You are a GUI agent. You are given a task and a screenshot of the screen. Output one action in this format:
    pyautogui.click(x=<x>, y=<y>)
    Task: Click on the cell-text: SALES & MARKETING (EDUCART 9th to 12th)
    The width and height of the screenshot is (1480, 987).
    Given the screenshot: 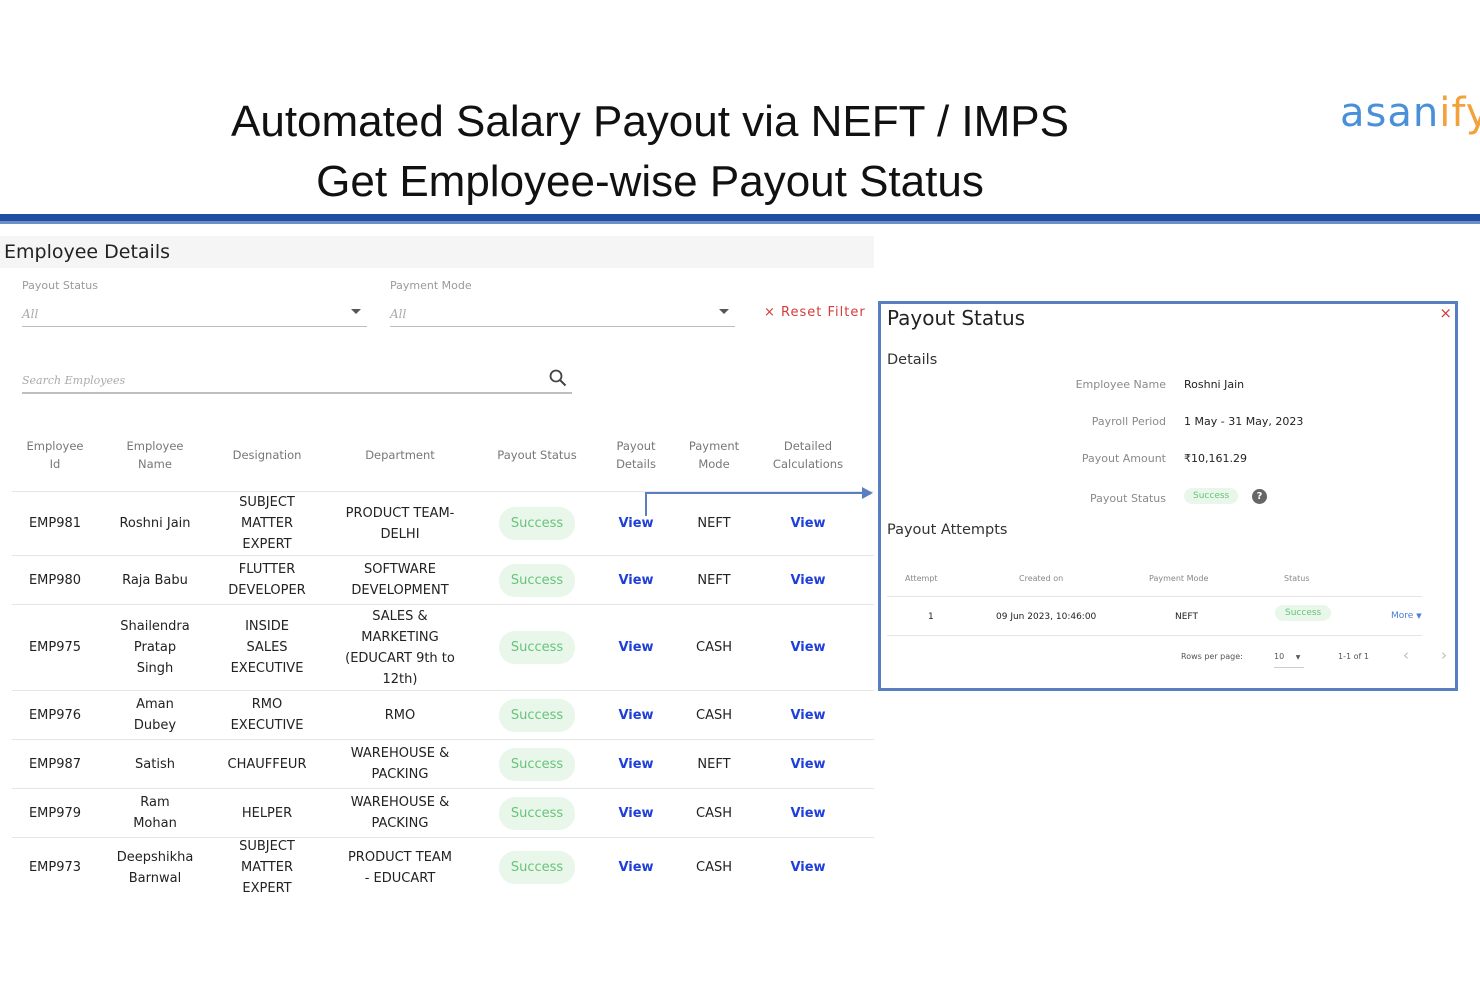 What is the action you would take?
    pyautogui.click(x=400, y=647)
    